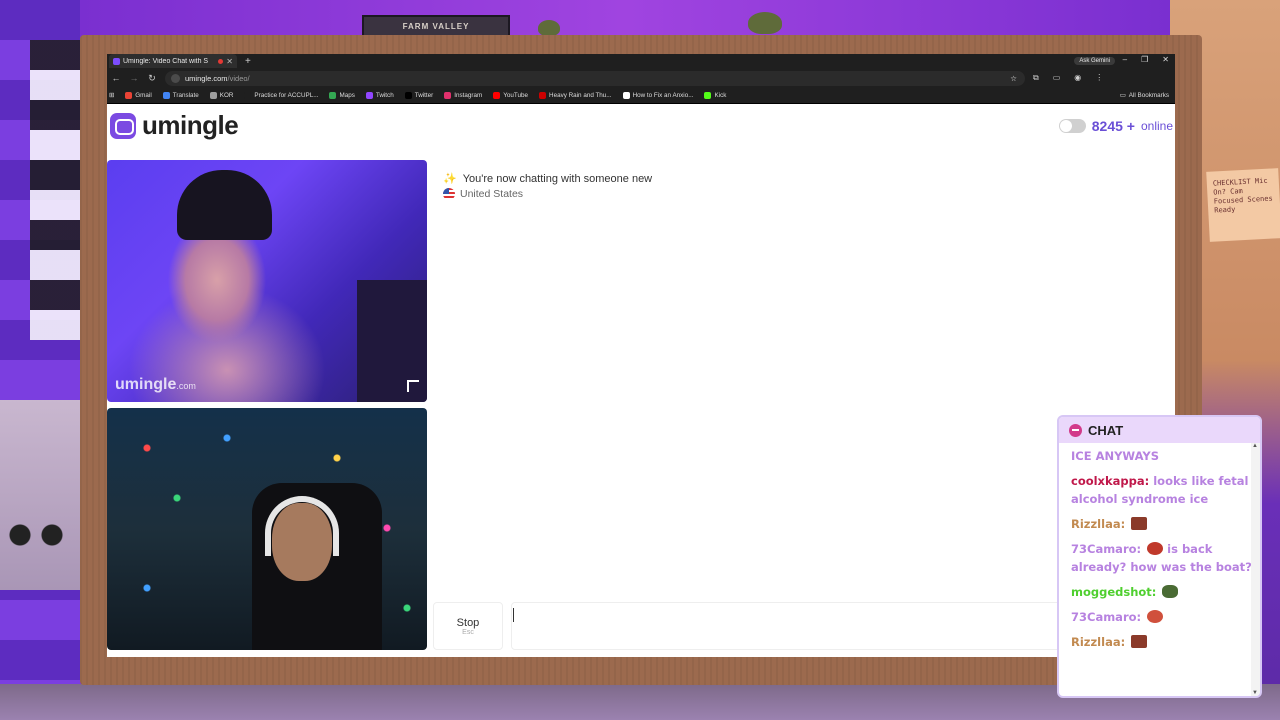 The image size is (1280, 720). What do you see at coordinates (166, 61) in the screenshot?
I see `tab-title: Umingle: Video Chat with S` at bounding box center [166, 61].